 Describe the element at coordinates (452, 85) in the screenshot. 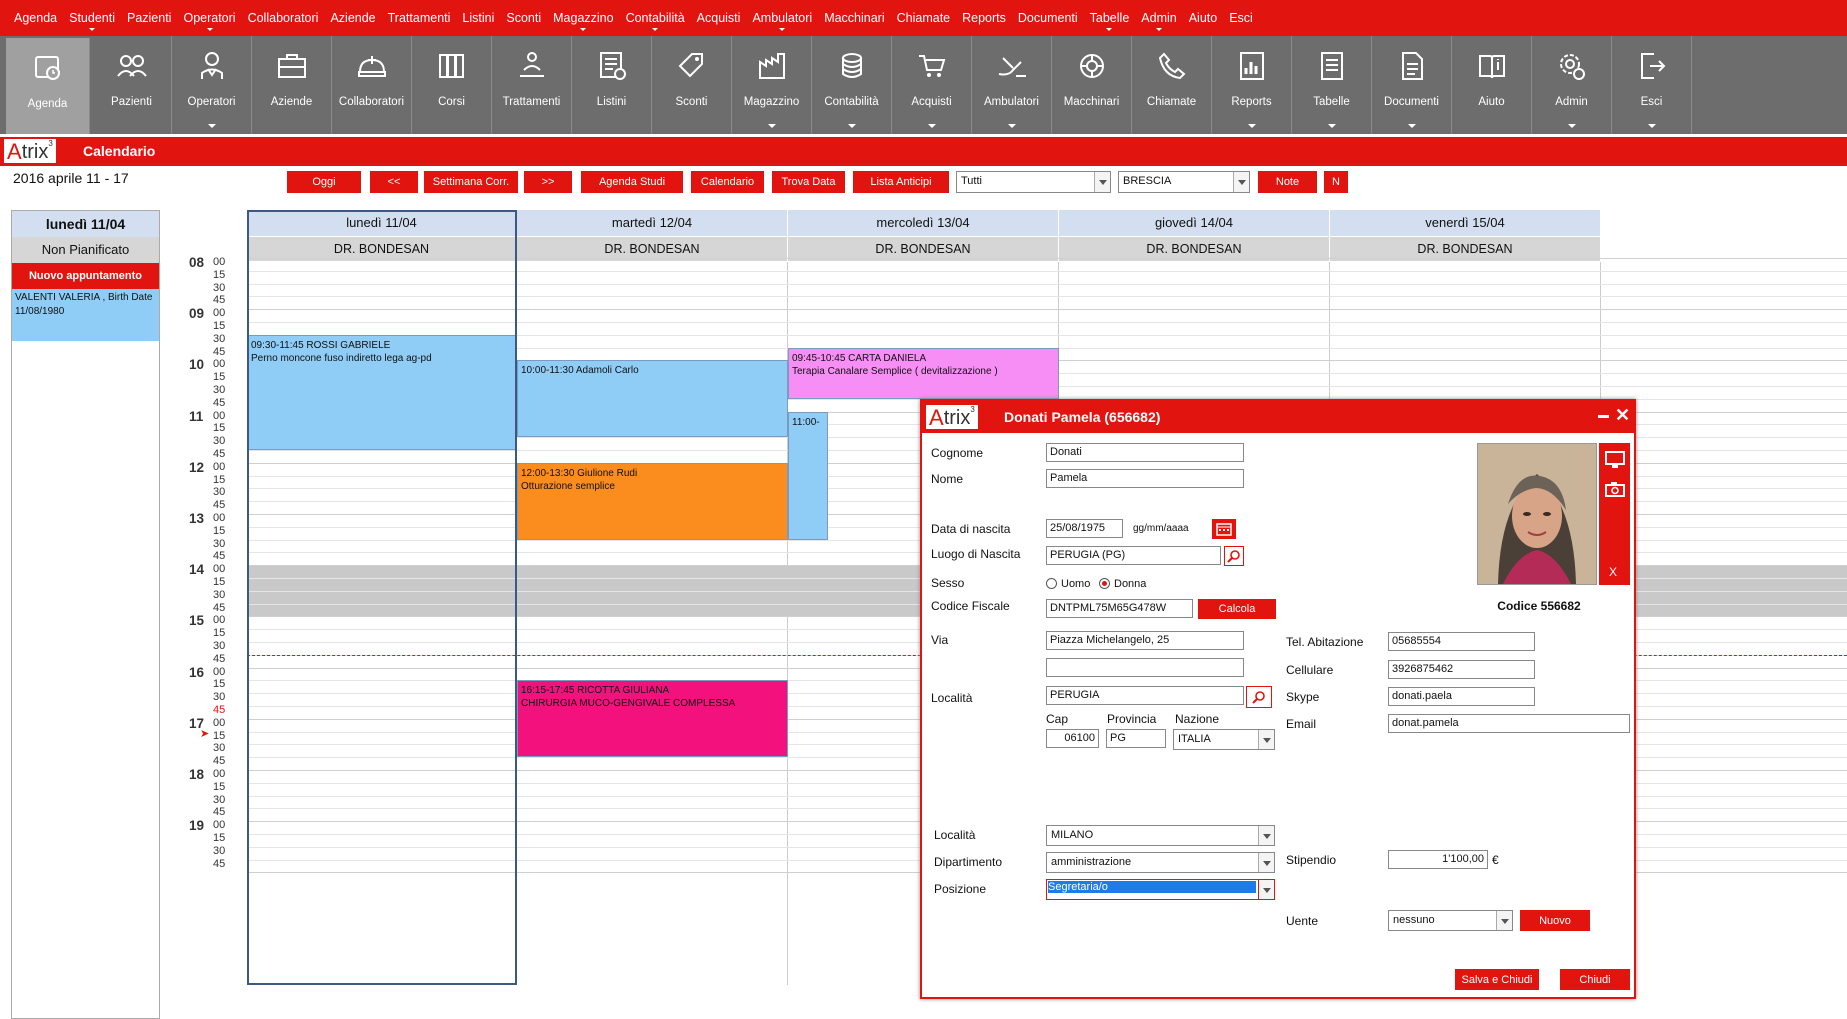

I see `toolbar-corsi-button: Corsi` at that location.